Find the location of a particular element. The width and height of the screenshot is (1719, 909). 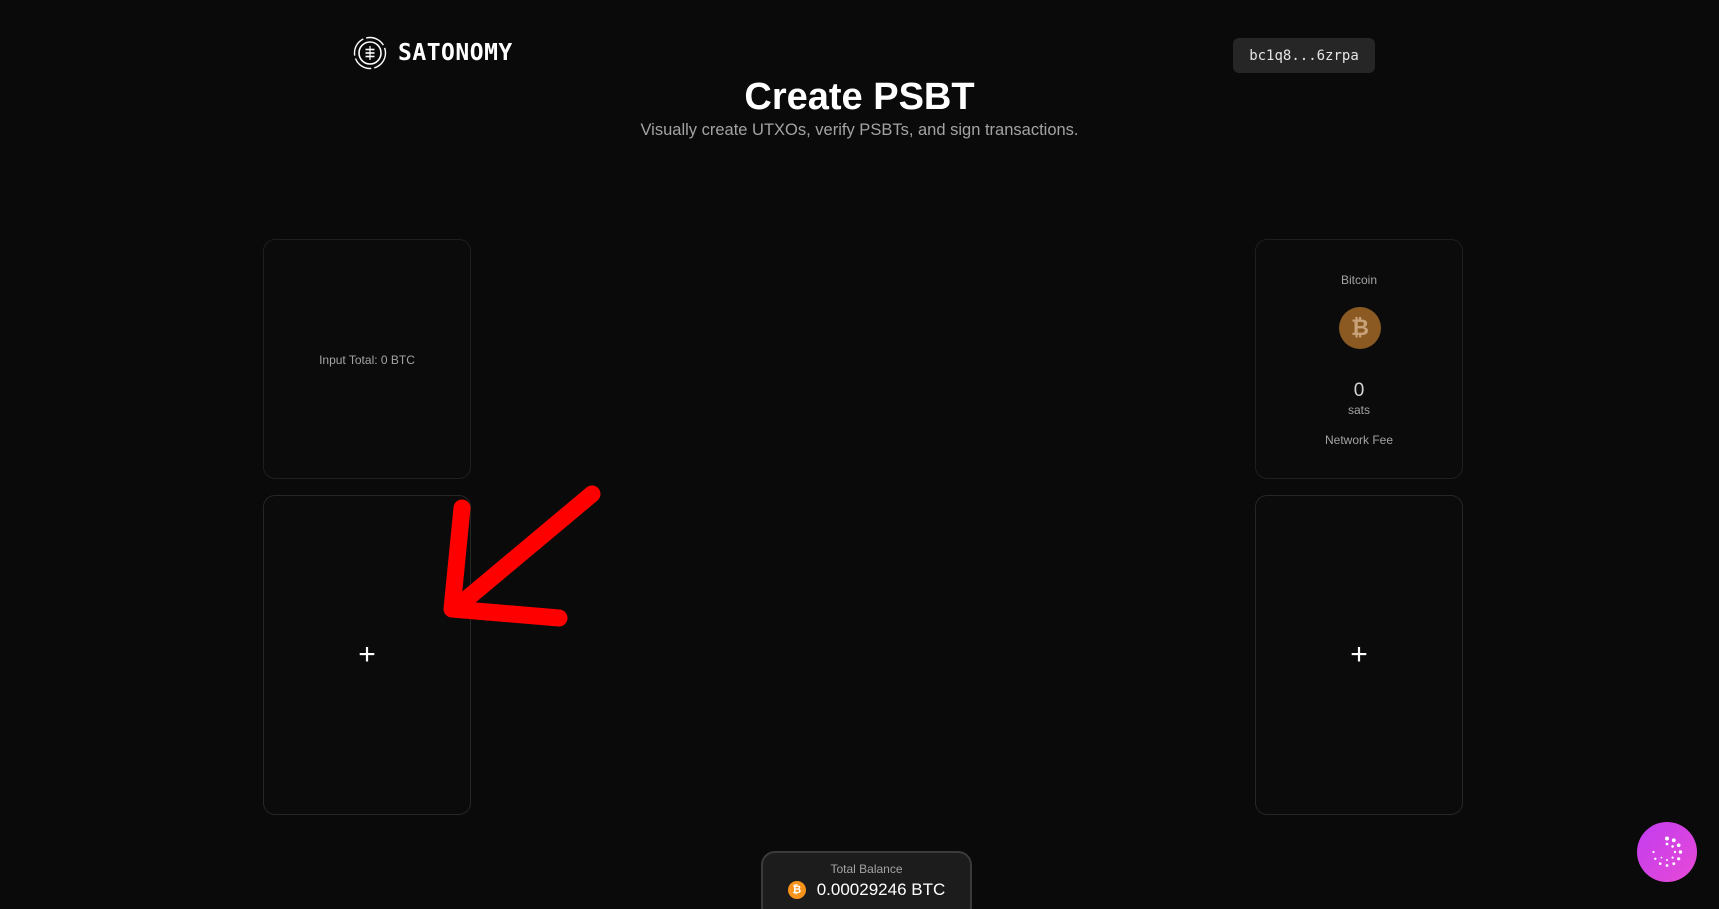

page-title: Create PSBT is located at coordinates (859, 97).